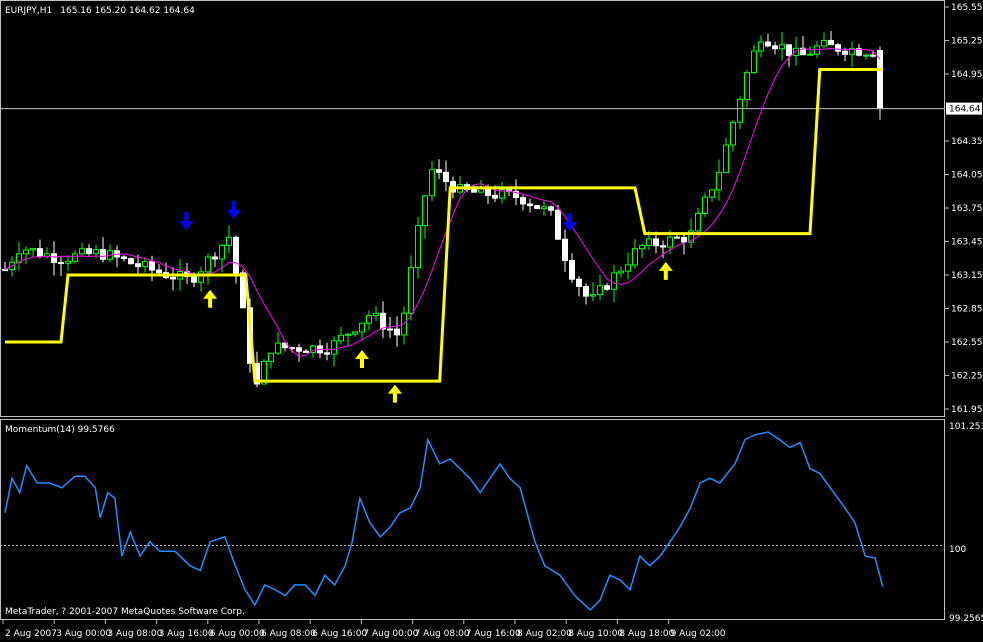 Image resolution: width=983 pixels, height=642 pixels. I want to click on price-tick-label: 163.45, so click(967, 243).